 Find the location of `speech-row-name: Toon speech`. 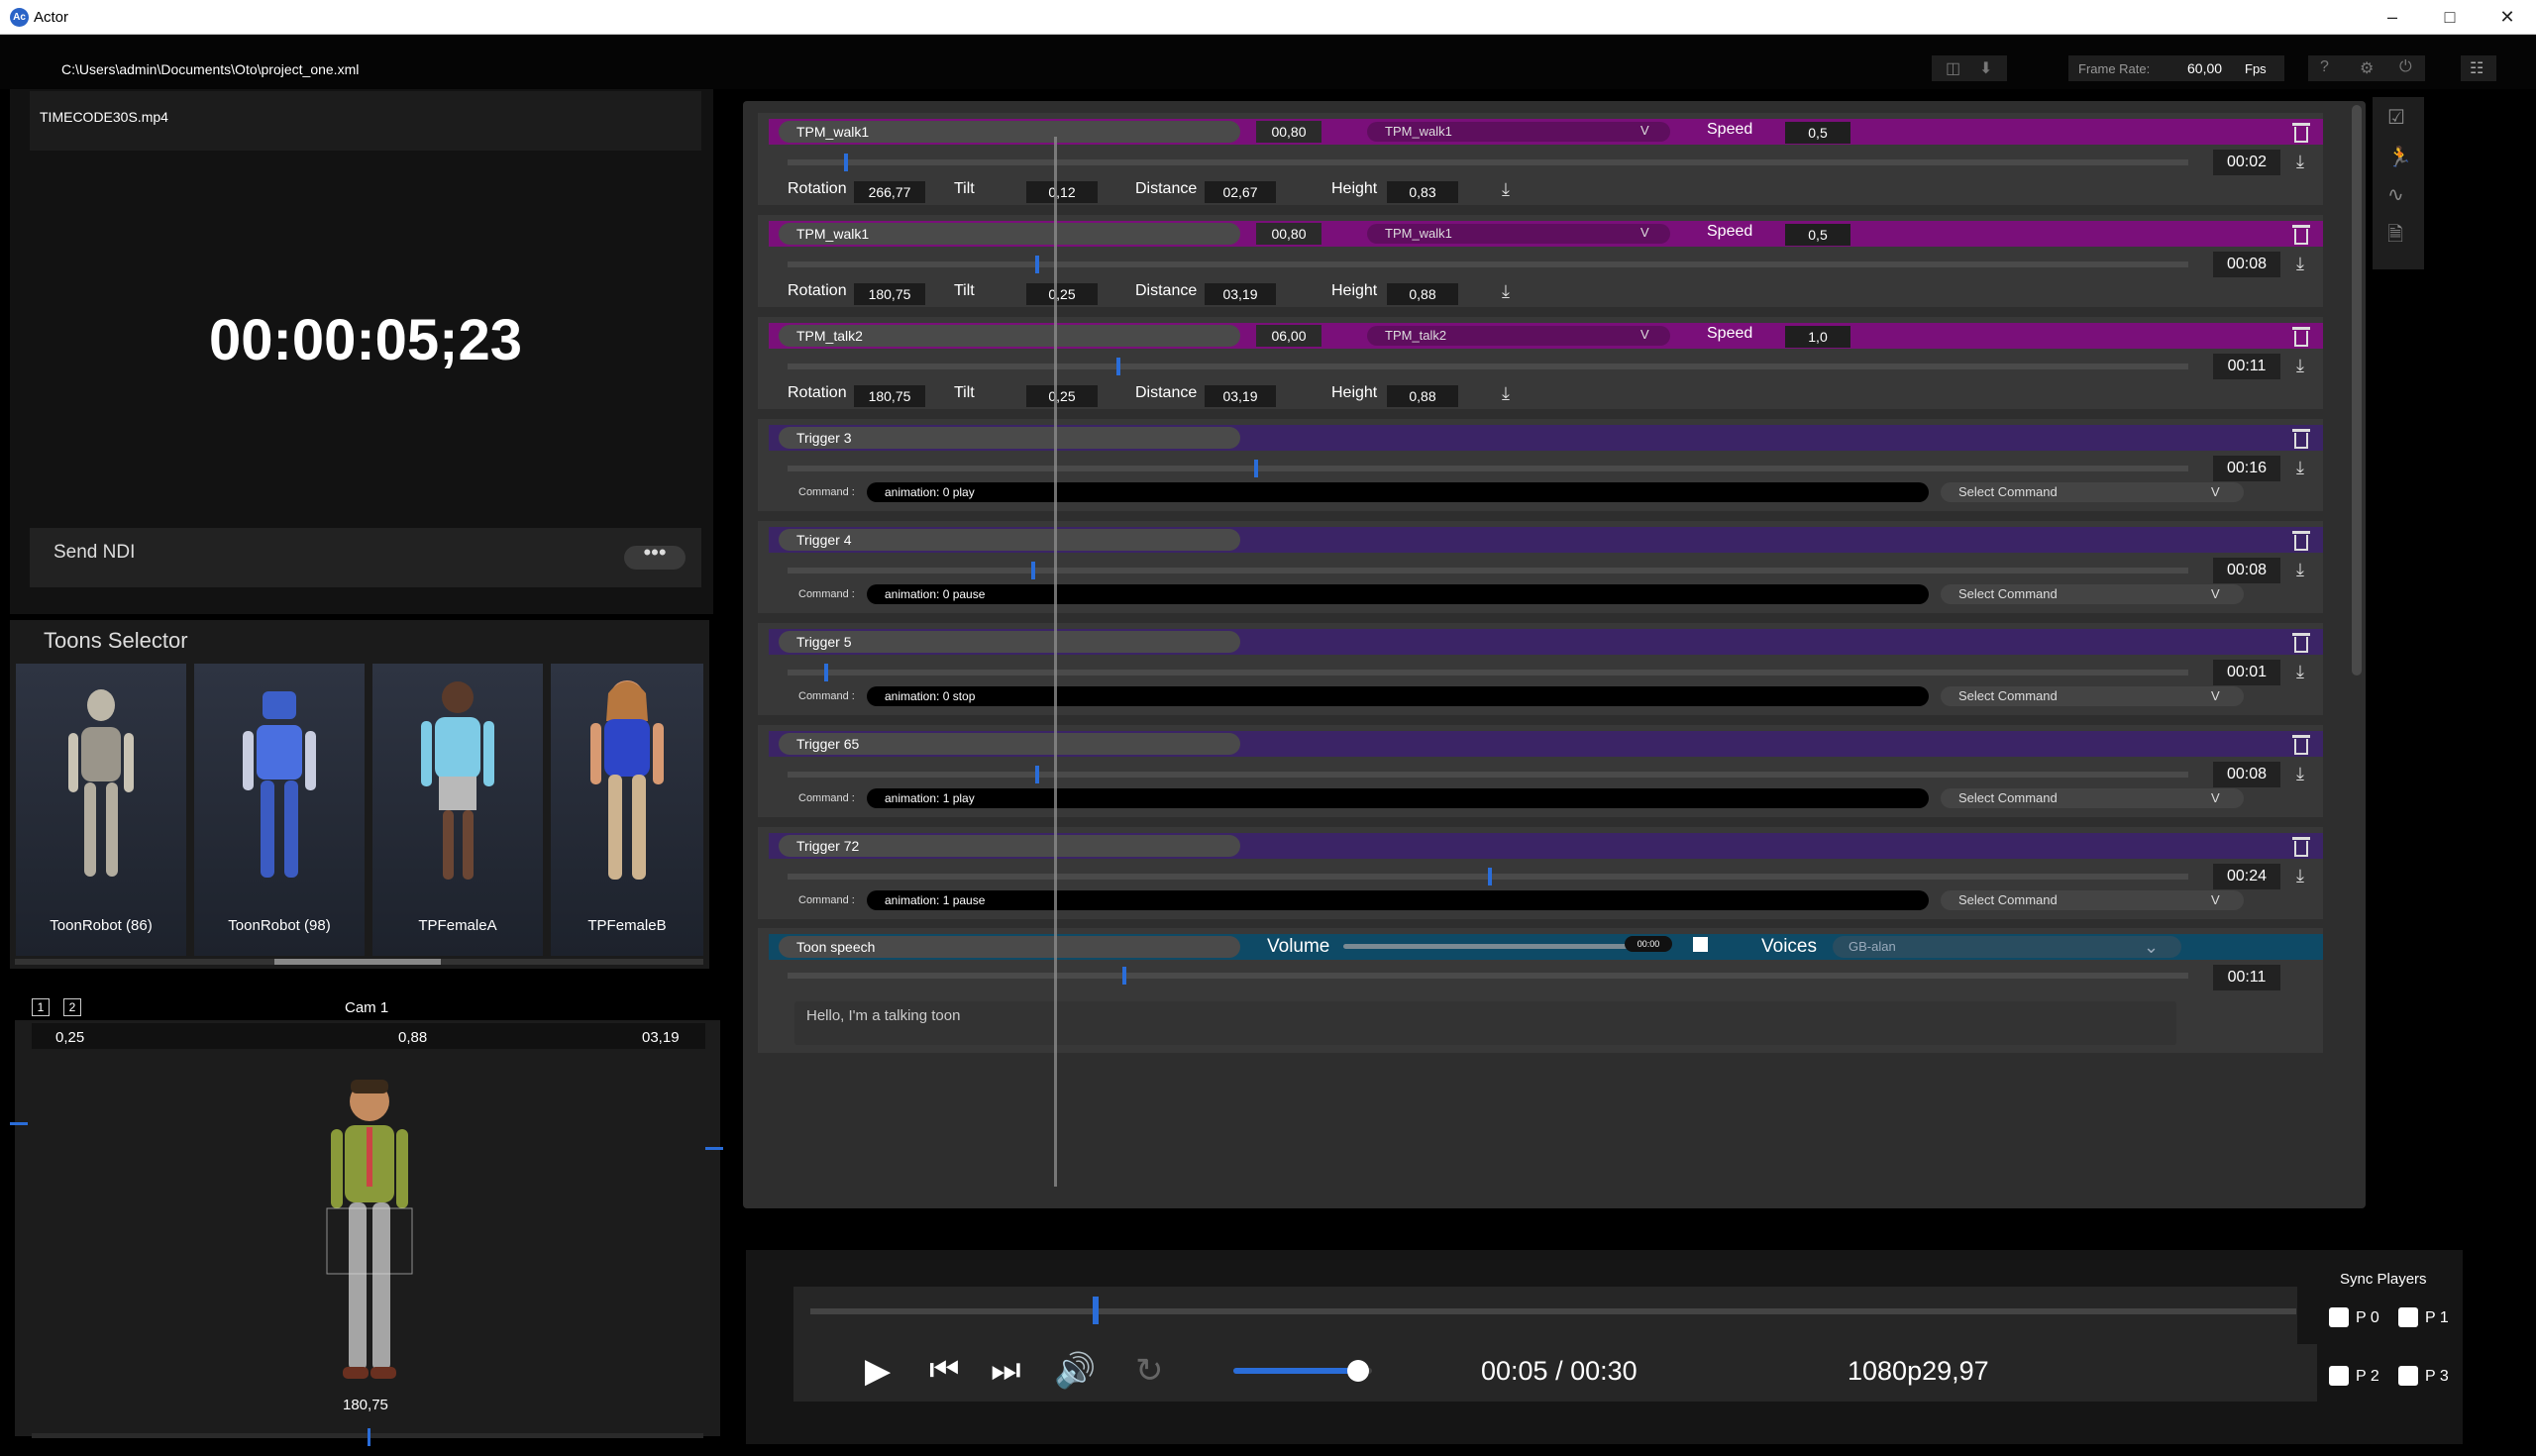

speech-row-name: Toon speech is located at coordinates (1009, 947).